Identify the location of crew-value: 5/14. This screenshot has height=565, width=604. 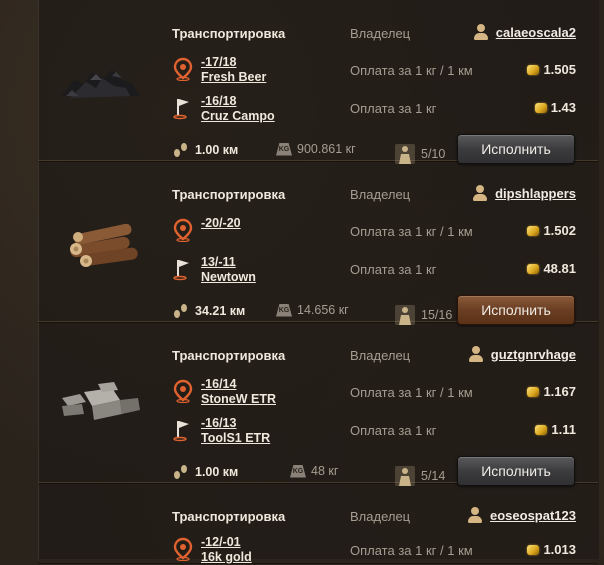
(433, 476).